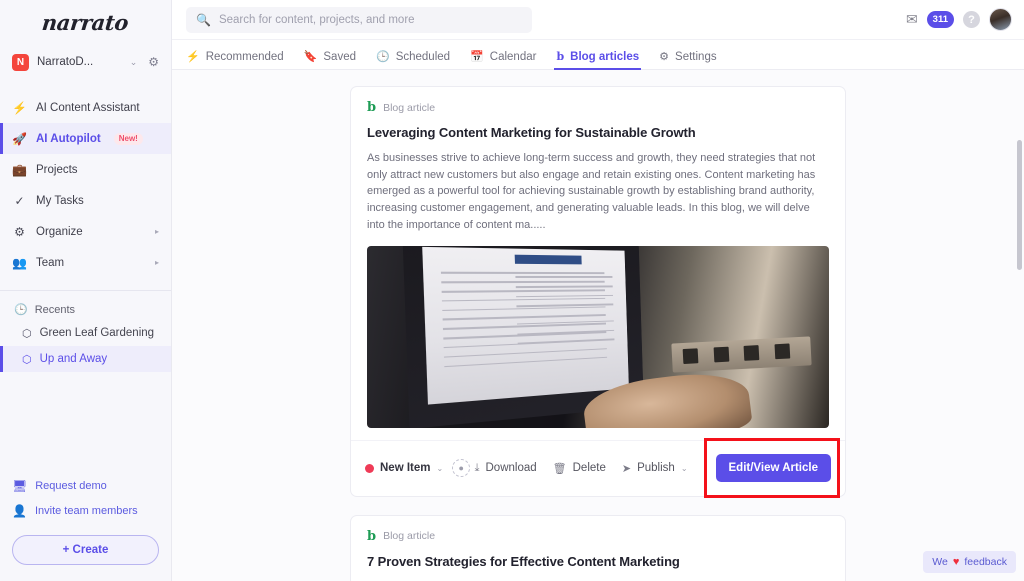  I want to click on tab-settings: ⚙ Settings, so click(687, 59).